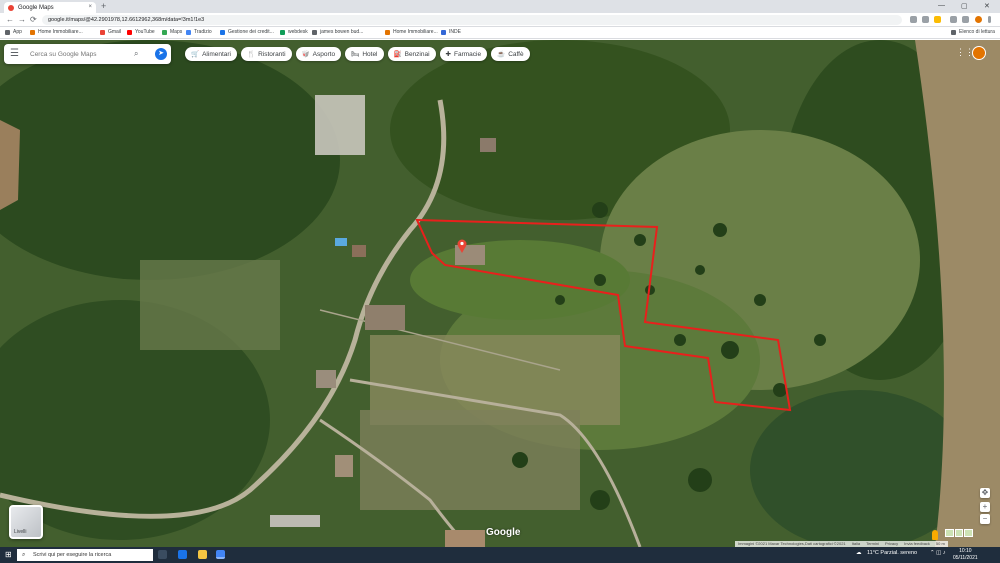 The width and height of the screenshot is (1000, 563). What do you see at coordinates (90, 7) in the screenshot?
I see `tab-close-icon: ×` at bounding box center [90, 7].